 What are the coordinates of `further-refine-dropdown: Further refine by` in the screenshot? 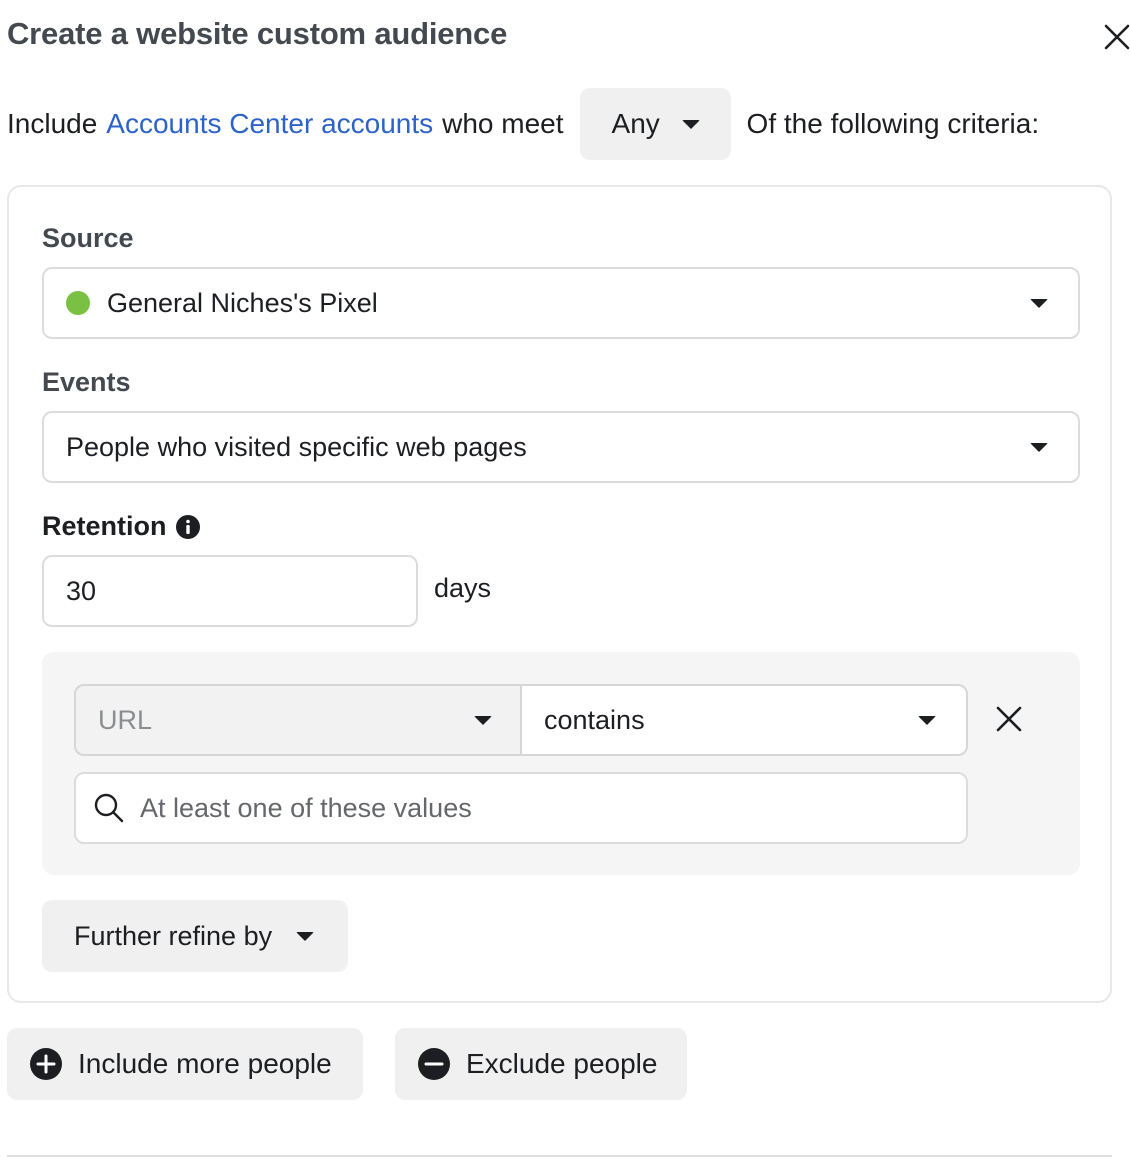 It's located at (195, 936).